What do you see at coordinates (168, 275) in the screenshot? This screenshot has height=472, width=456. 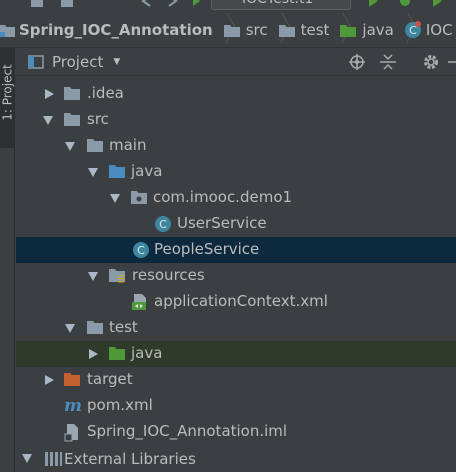 I see `tree-node-label: resources` at bounding box center [168, 275].